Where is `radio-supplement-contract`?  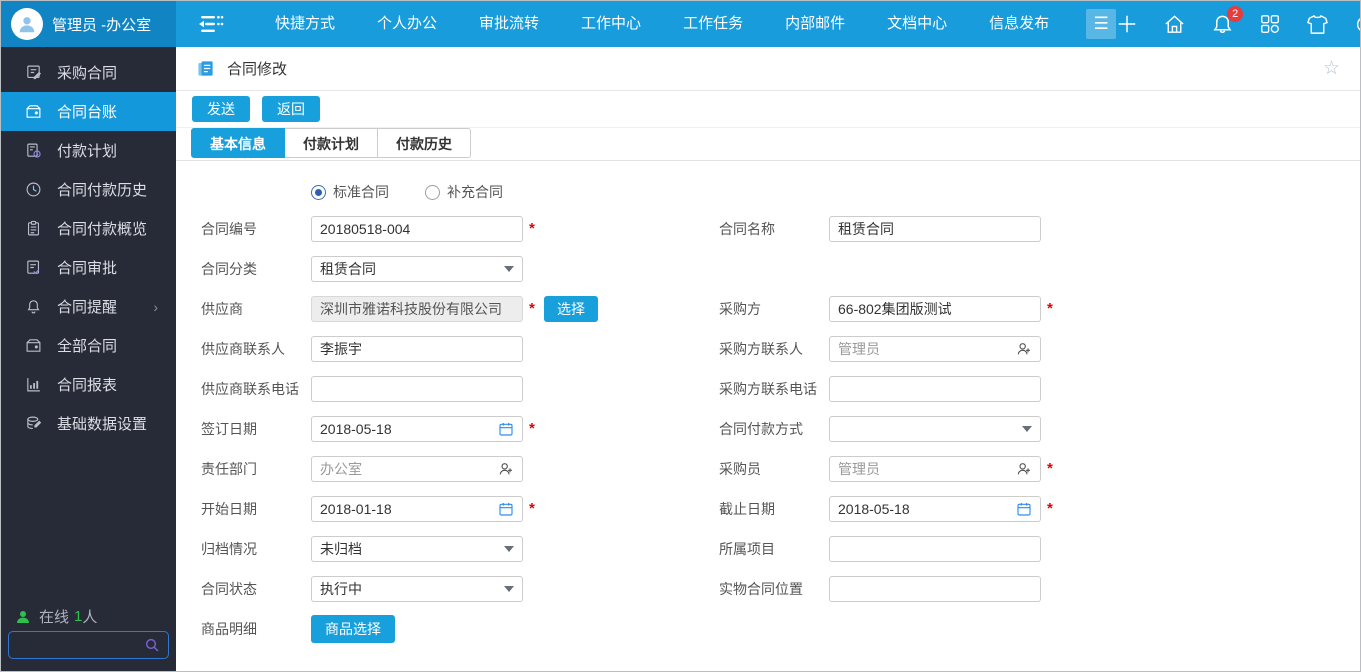
radio-supplement-contract is located at coordinates (432, 192).